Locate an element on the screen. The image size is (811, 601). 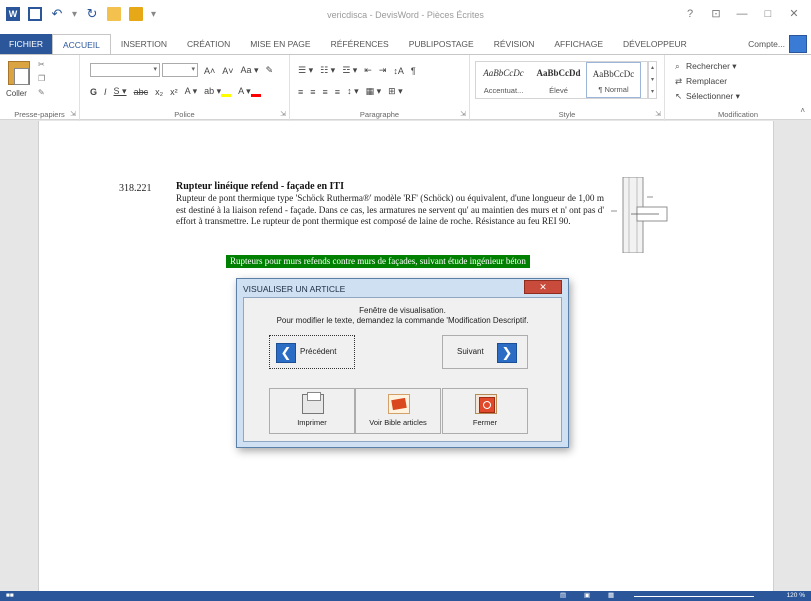
style-eleve: AaBbCcDd Élevé is located at coordinates (558, 80).